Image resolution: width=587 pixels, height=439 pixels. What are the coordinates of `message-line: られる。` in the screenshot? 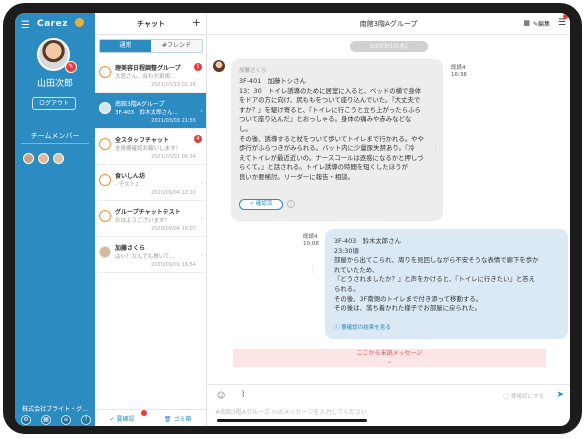 It's located at (347, 288).